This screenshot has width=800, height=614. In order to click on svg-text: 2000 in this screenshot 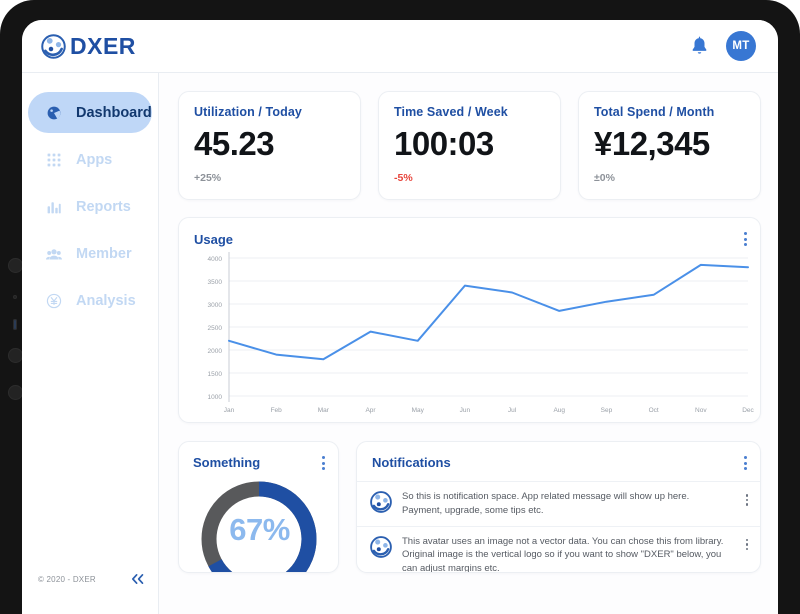, I will do `click(215, 351)`.